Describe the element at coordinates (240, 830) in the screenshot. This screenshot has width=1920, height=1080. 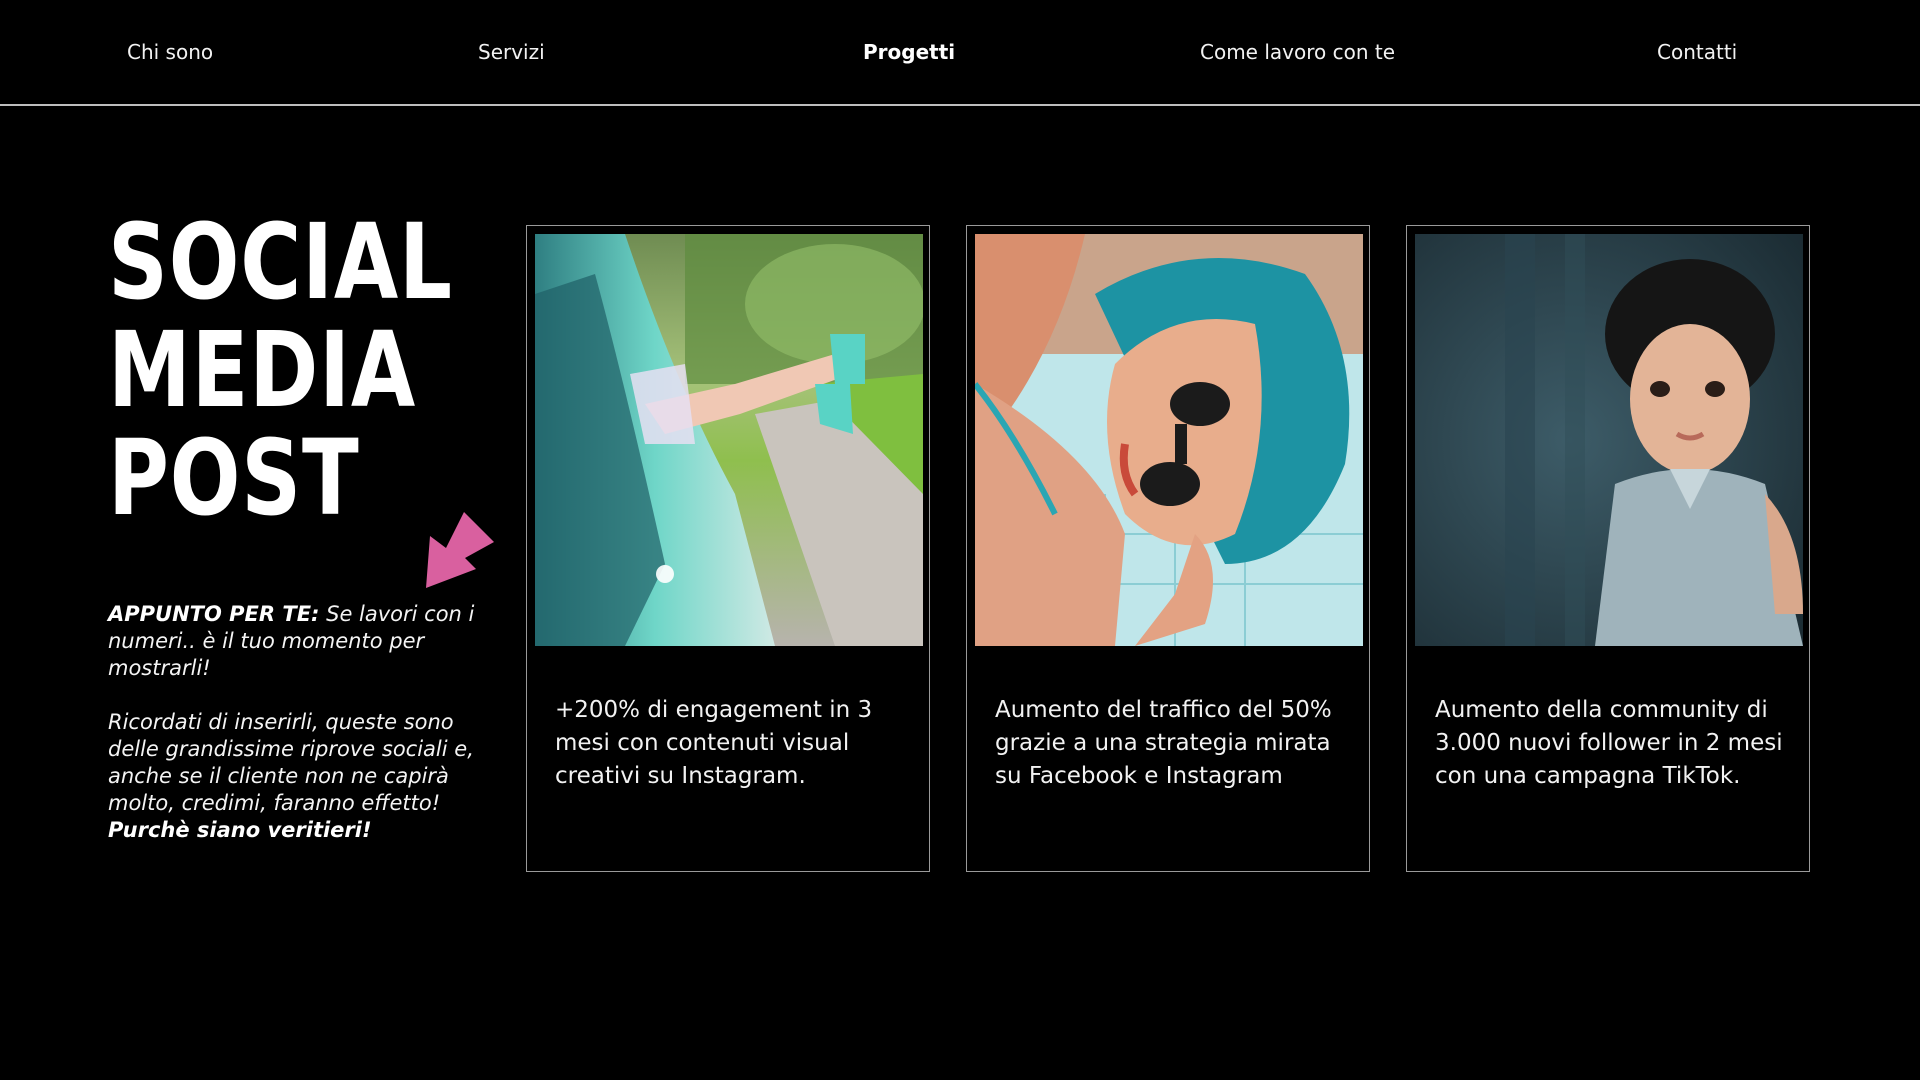
I see `note-emphasis: Purchè siano veritieri!` at that location.